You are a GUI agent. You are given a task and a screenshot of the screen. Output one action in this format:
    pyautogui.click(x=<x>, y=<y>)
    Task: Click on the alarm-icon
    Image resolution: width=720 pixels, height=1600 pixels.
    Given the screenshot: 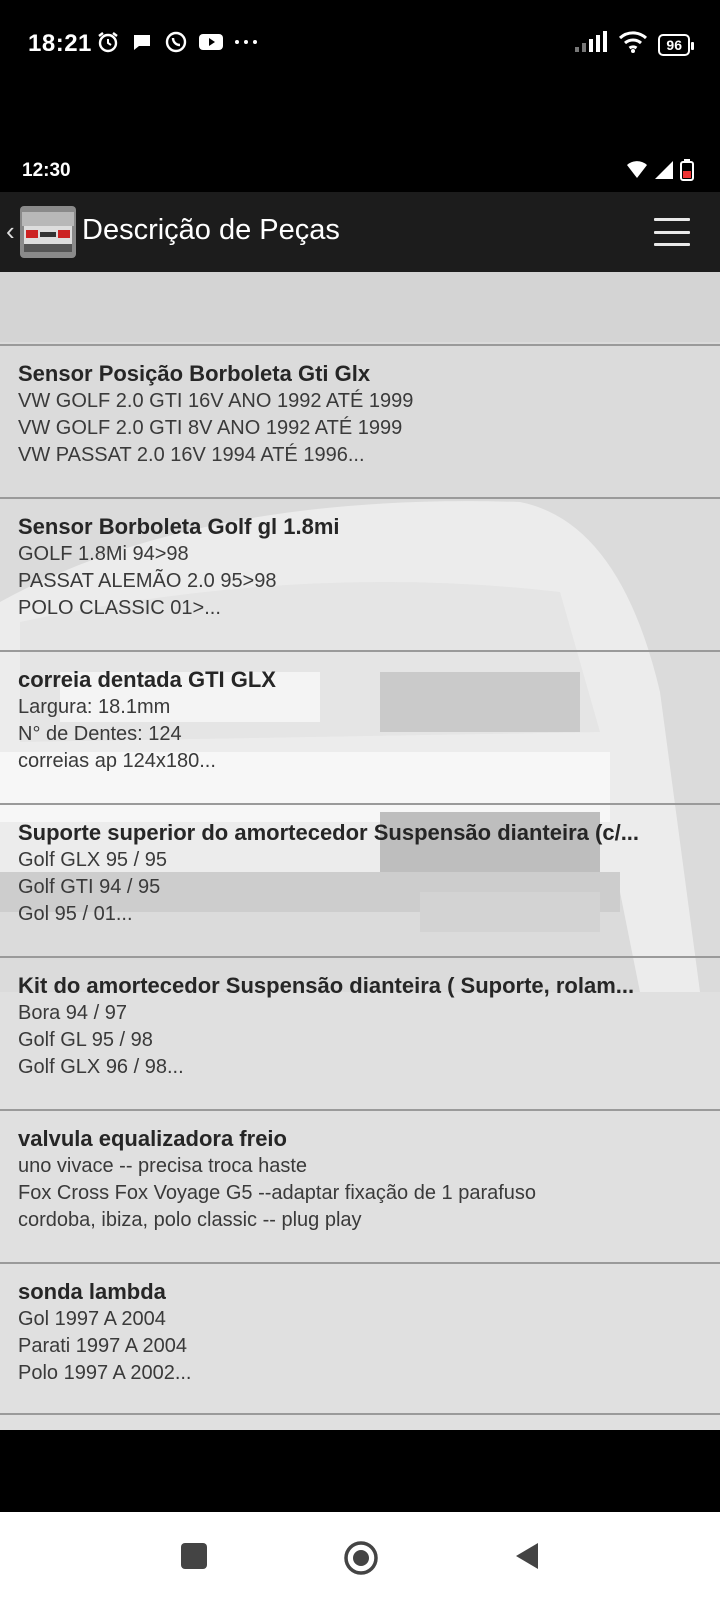 What is the action you would take?
    pyautogui.click(x=108, y=42)
    